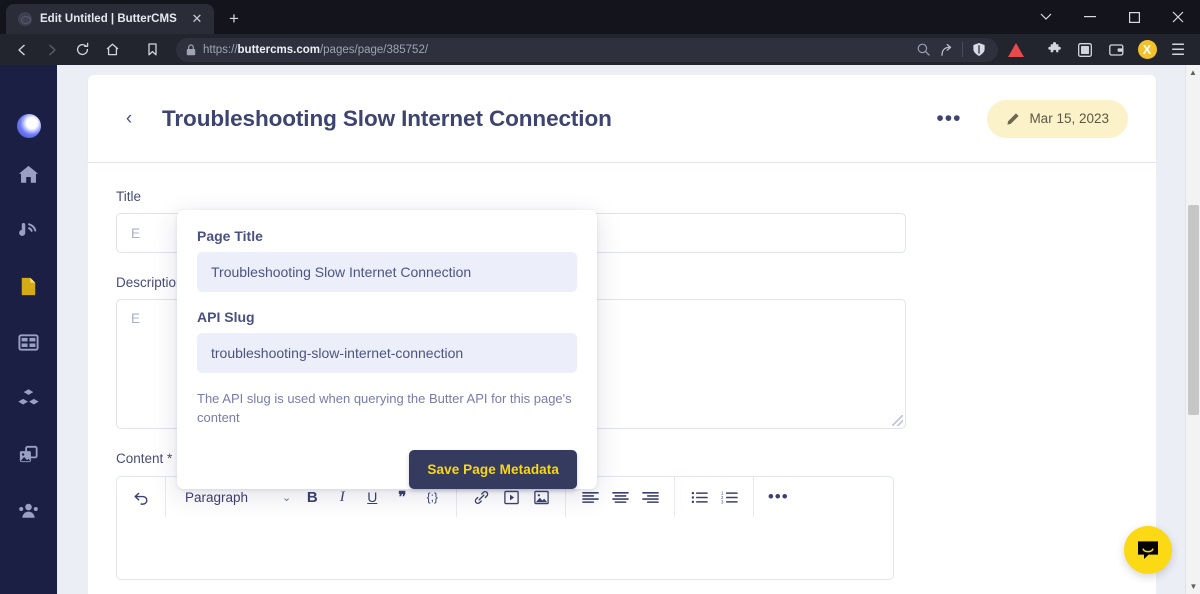  Describe the element at coordinates (1193, 586) in the screenshot. I see `scroll-down-arrow: ▼` at that location.